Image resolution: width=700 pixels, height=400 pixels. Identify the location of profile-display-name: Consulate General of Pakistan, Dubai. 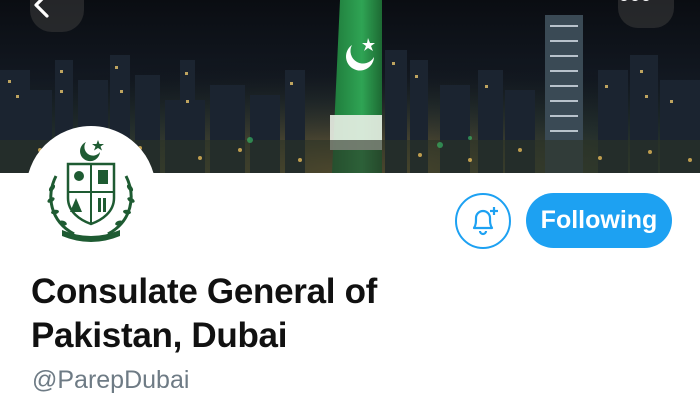
(204, 313).